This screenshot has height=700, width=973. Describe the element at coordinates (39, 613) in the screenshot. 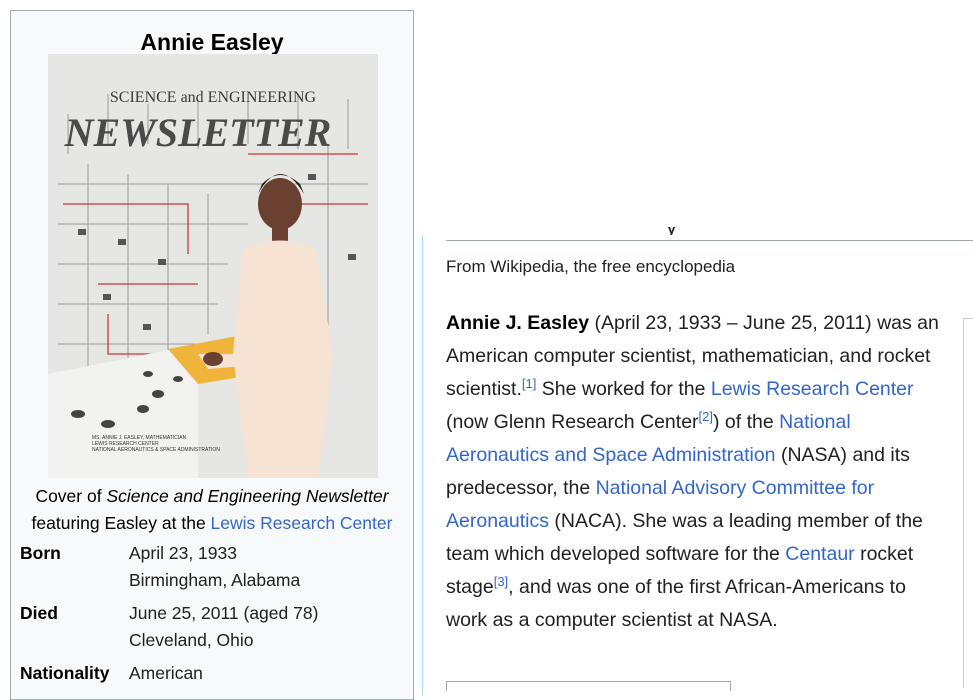

I see `died-label: Died` at that location.